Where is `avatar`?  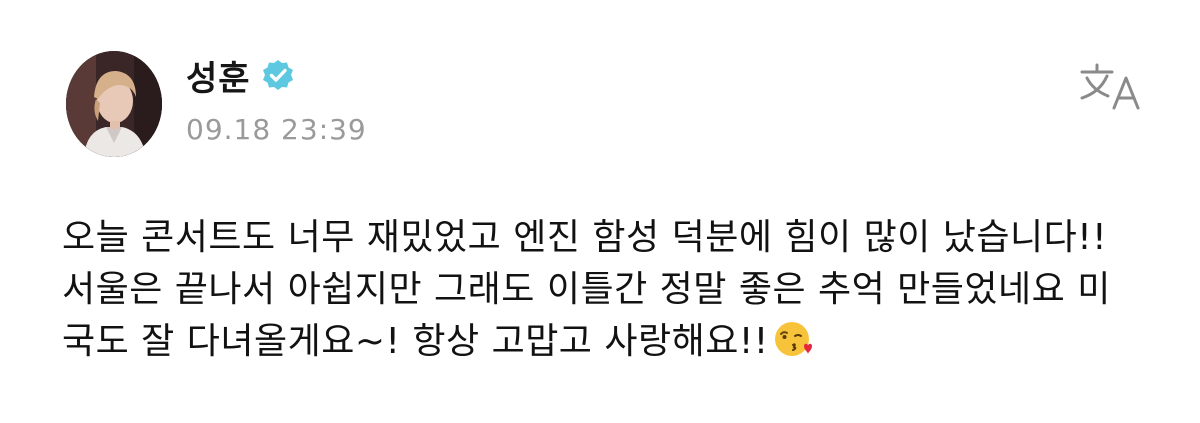 avatar is located at coordinates (114, 104).